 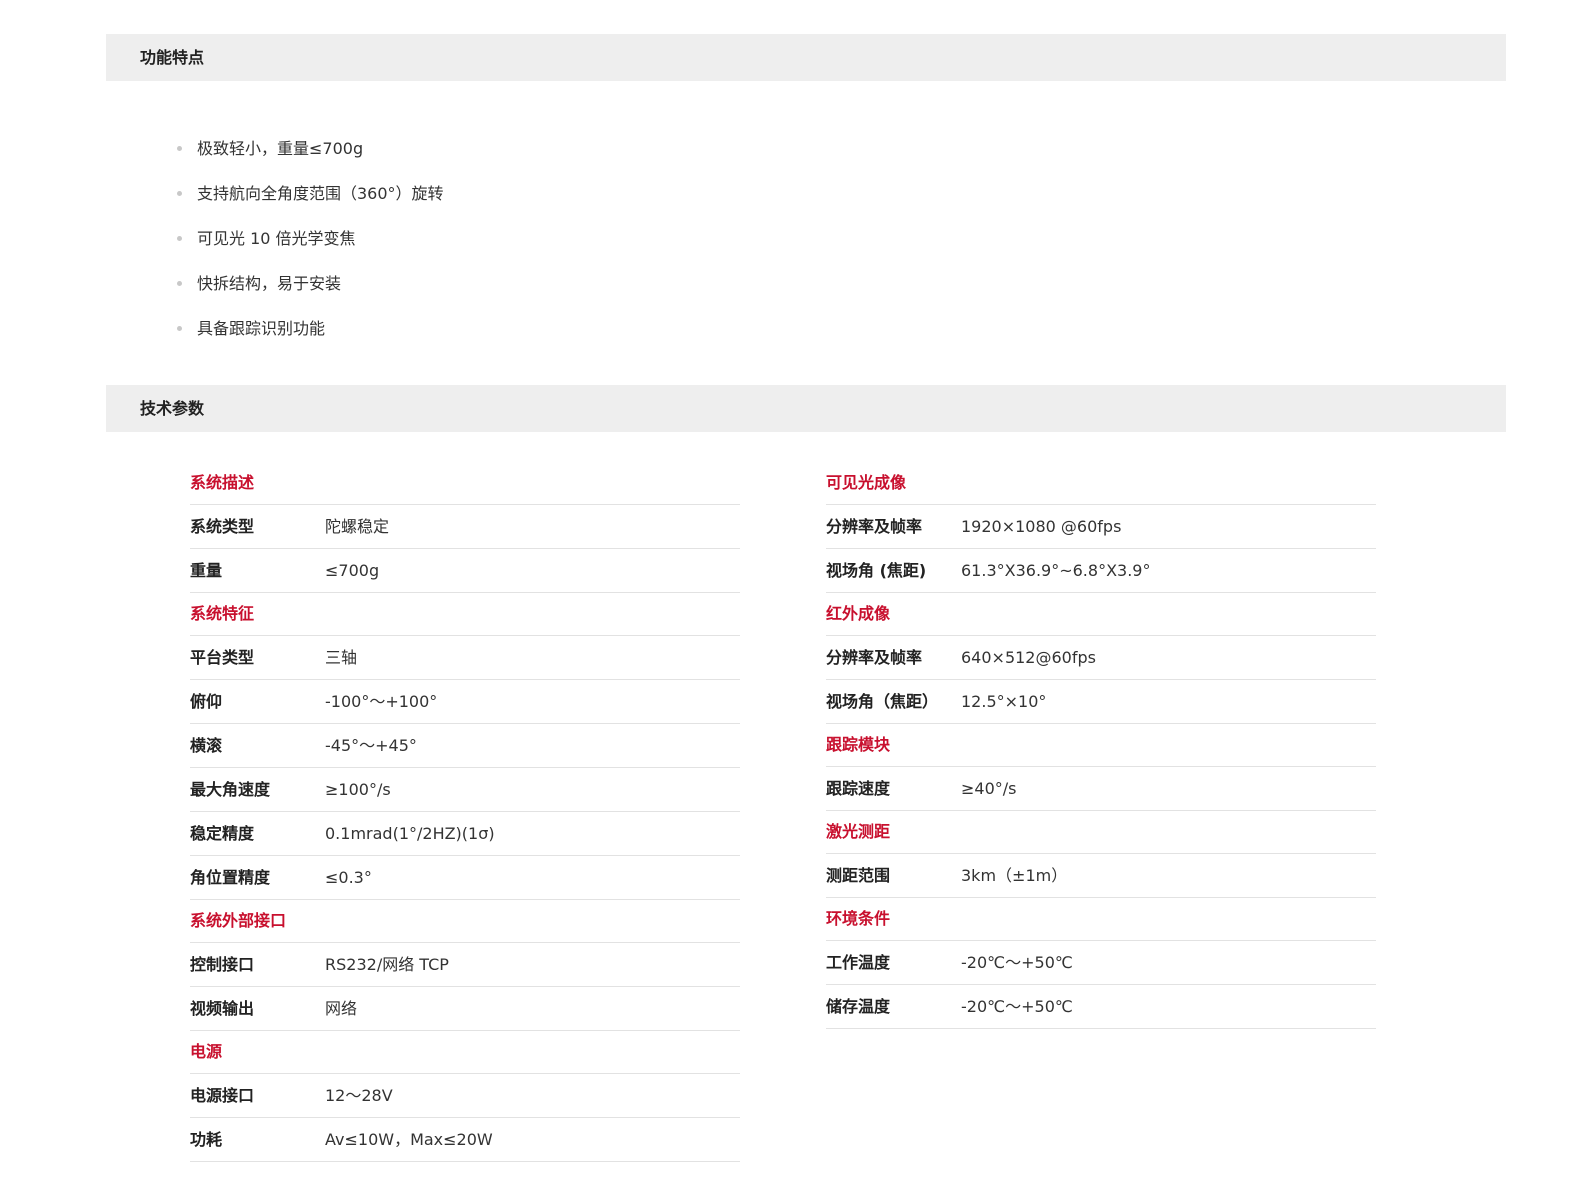 I want to click on spec-group-title: 系统特征, so click(x=465, y=614).